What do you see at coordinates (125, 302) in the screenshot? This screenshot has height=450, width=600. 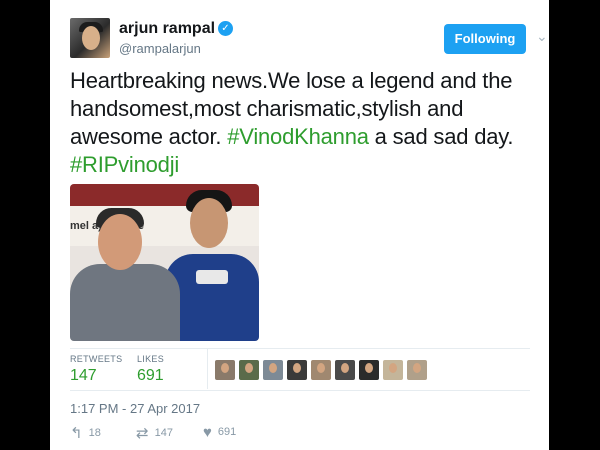 I see `photo-person-left-body` at bounding box center [125, 302].